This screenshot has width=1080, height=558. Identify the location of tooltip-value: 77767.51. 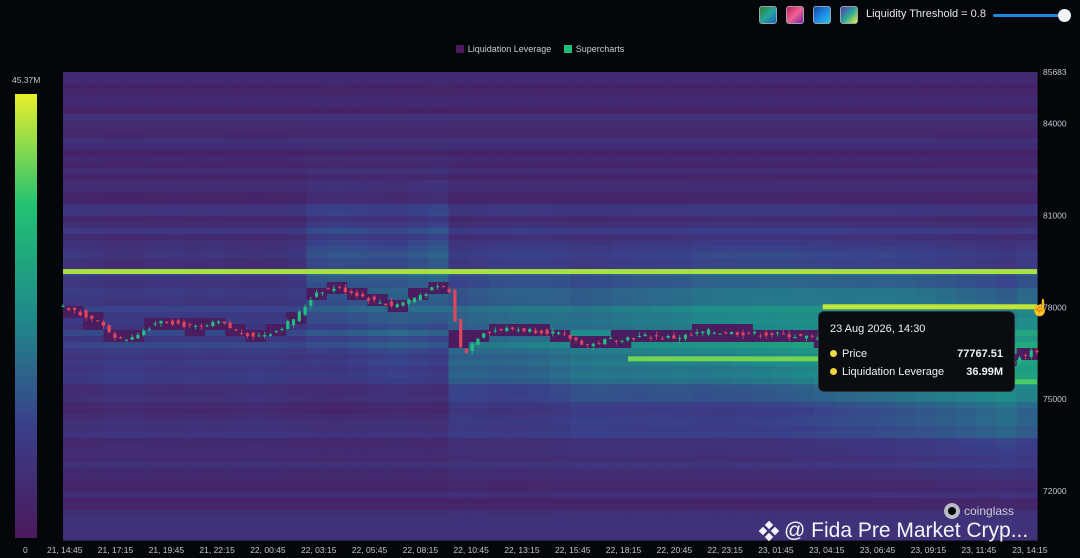
(980, 354).